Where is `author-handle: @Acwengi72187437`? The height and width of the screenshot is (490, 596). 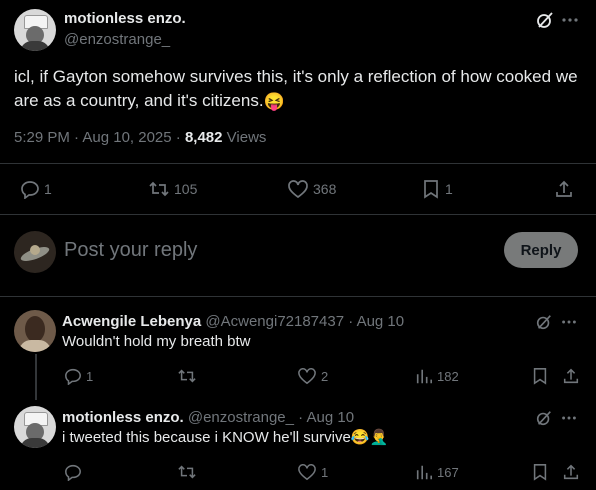 author-handle: @Acwengi72187437 is located at coordinates (274, 321).